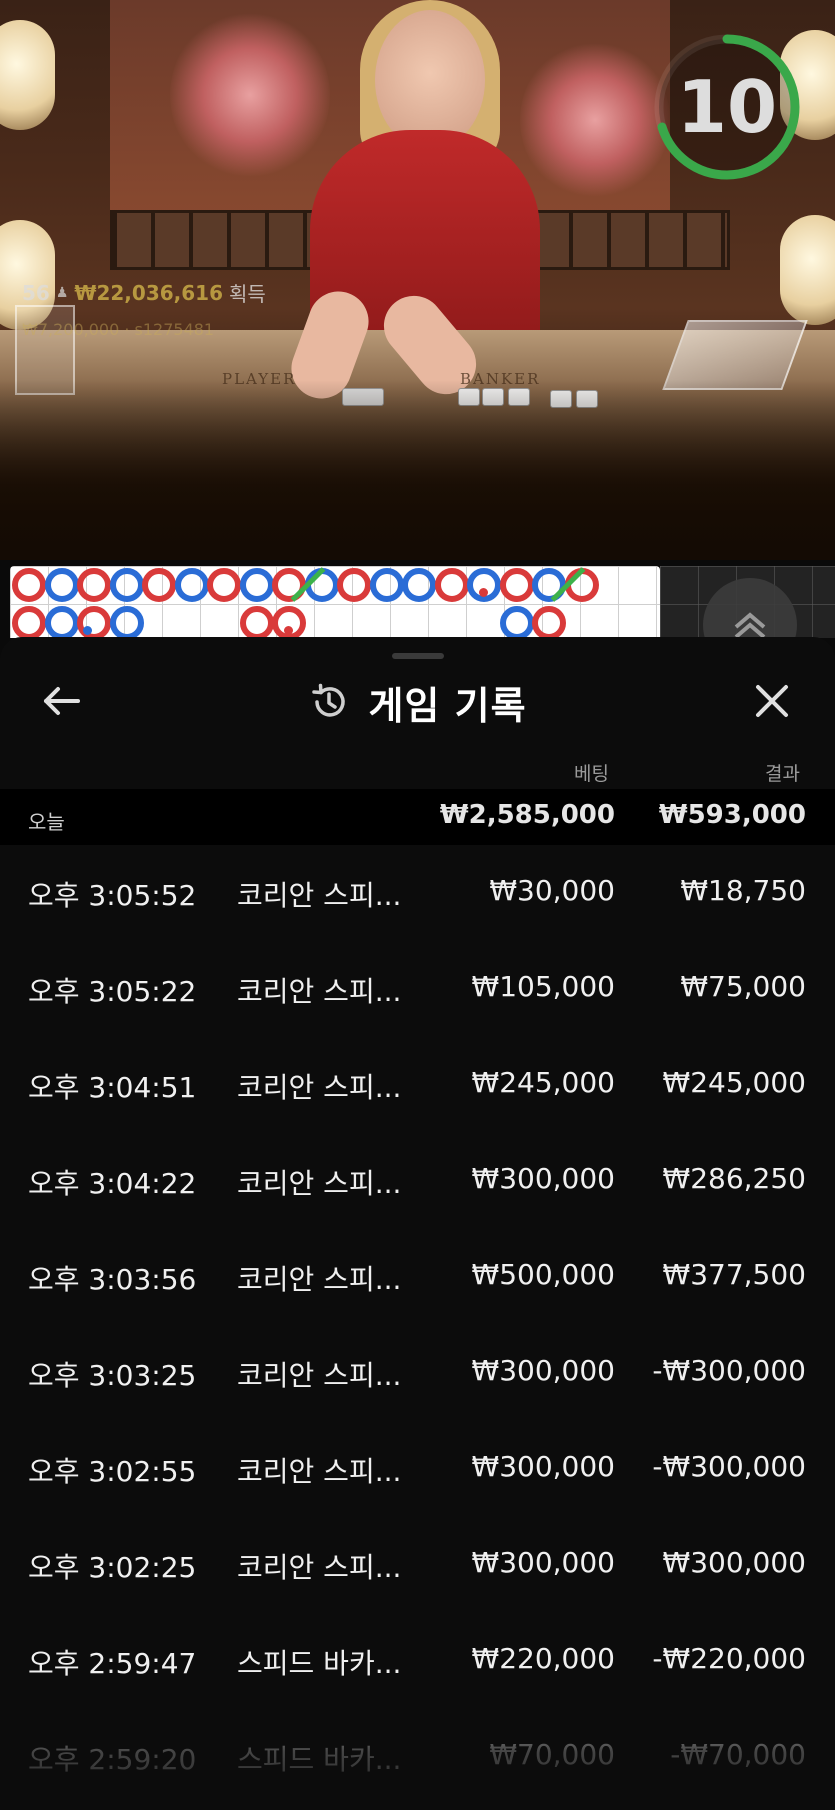  Describe the element at coordinates (543, 1658) in the screenshot. I see `row-bet-amount: ₩220,000` at that location.